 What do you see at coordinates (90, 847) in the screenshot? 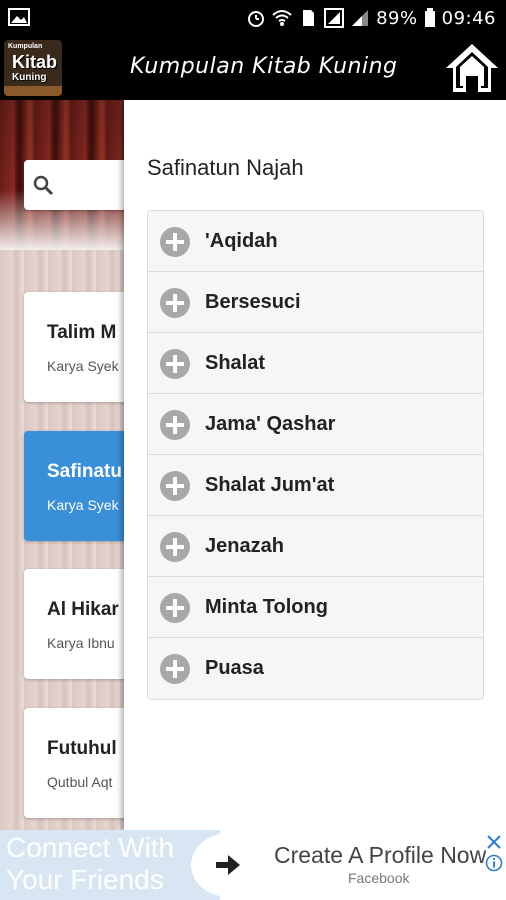
I see `ad-image-text-1: Connect With` at bounding box center [90, 847].